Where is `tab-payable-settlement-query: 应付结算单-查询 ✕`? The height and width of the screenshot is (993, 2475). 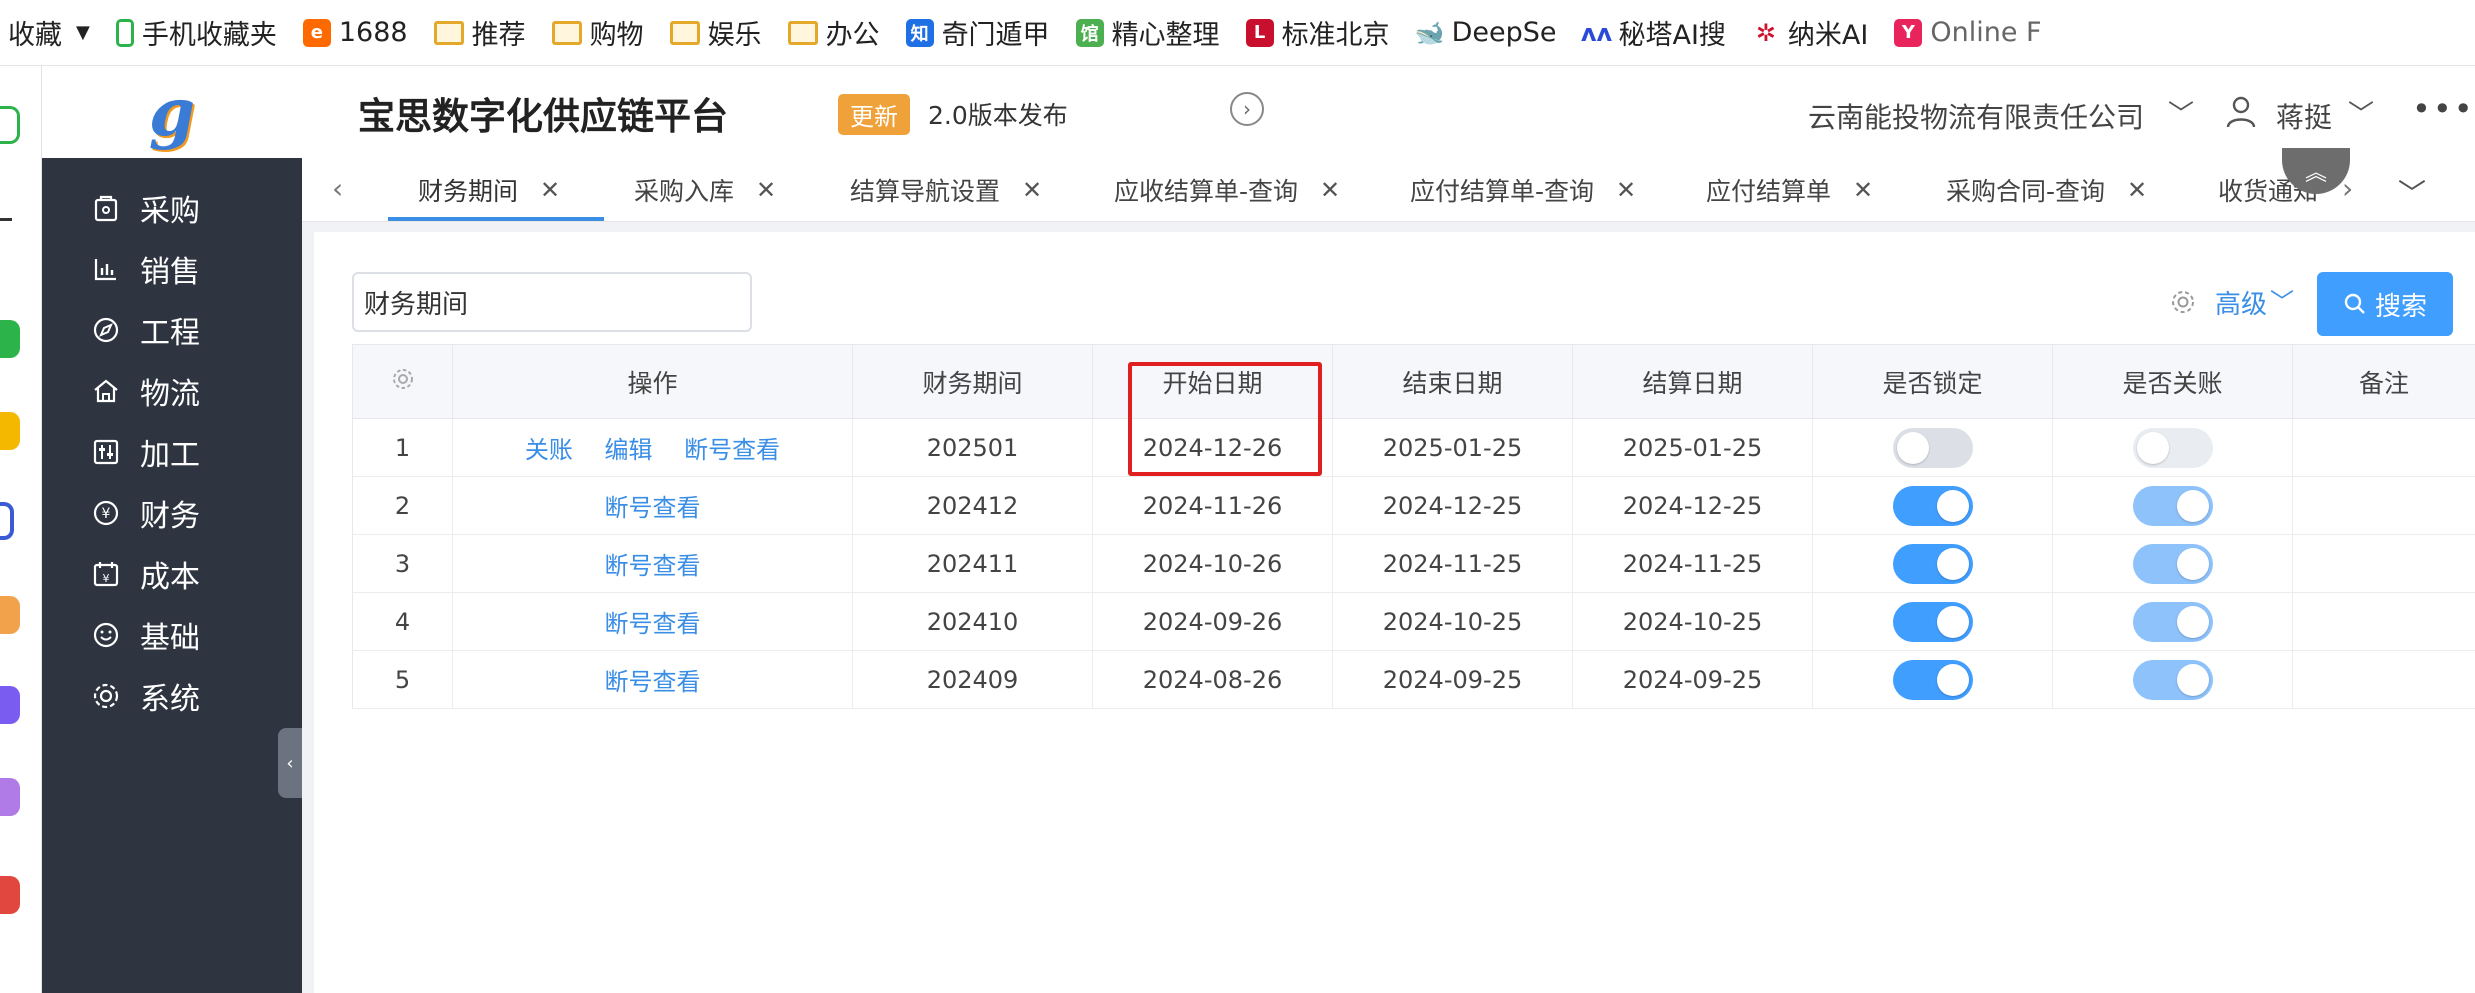 tab-payable-settlement-query: 应付结算单-查询 ✕ is located at coordinates (1523, 189).